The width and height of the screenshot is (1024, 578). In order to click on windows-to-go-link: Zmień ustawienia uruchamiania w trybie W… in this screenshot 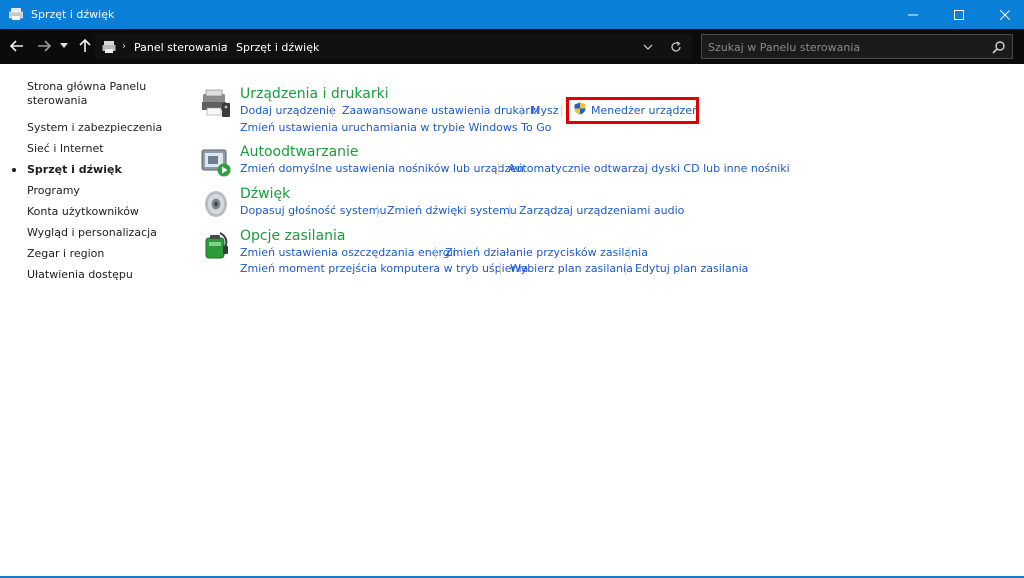, I will do `click(395, 127)`.